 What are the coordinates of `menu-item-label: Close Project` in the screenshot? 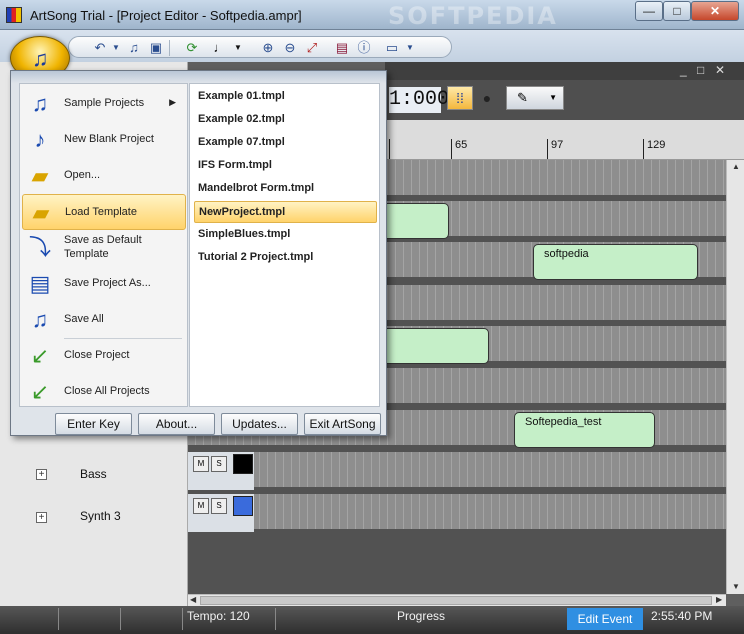 It's located at (97, 355).